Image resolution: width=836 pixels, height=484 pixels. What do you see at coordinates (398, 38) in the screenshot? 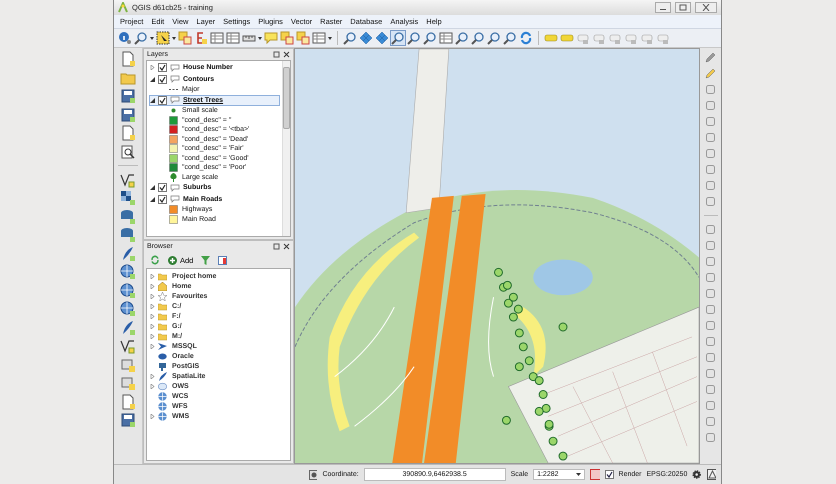
I see `zoom-in-icon` at bounding box center [398, 38].